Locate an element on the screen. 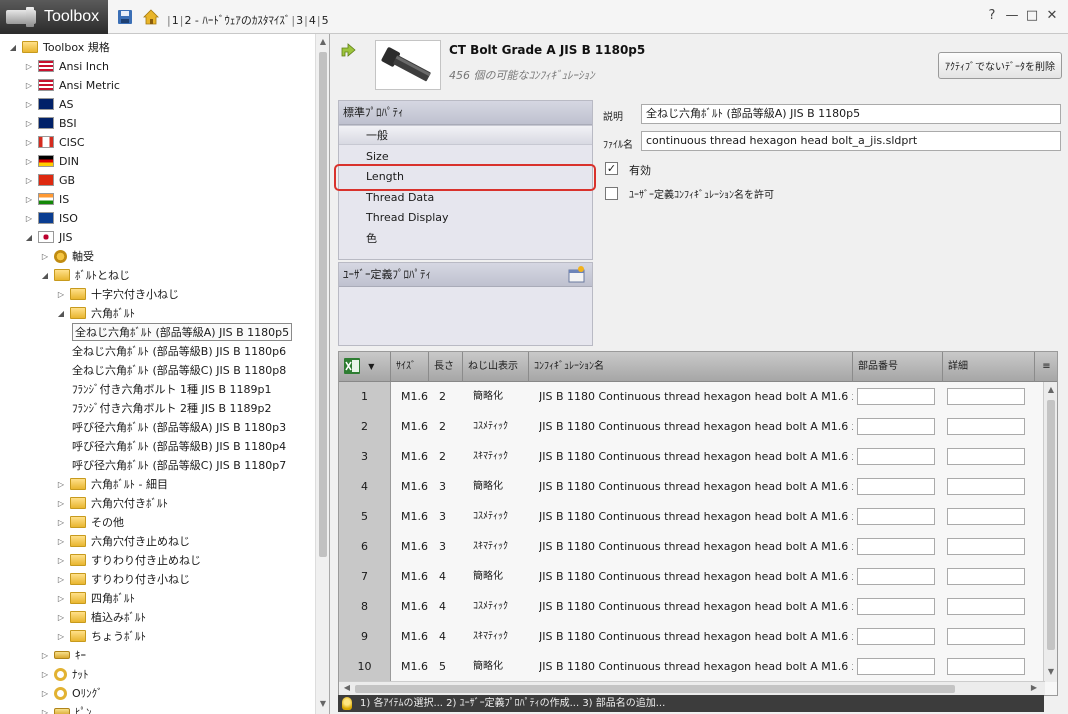 The height and width of the screenshot is (714, 1068). grid-horizontal-scrollbar: ◀ ▶ is located at coordinates (692, 688).